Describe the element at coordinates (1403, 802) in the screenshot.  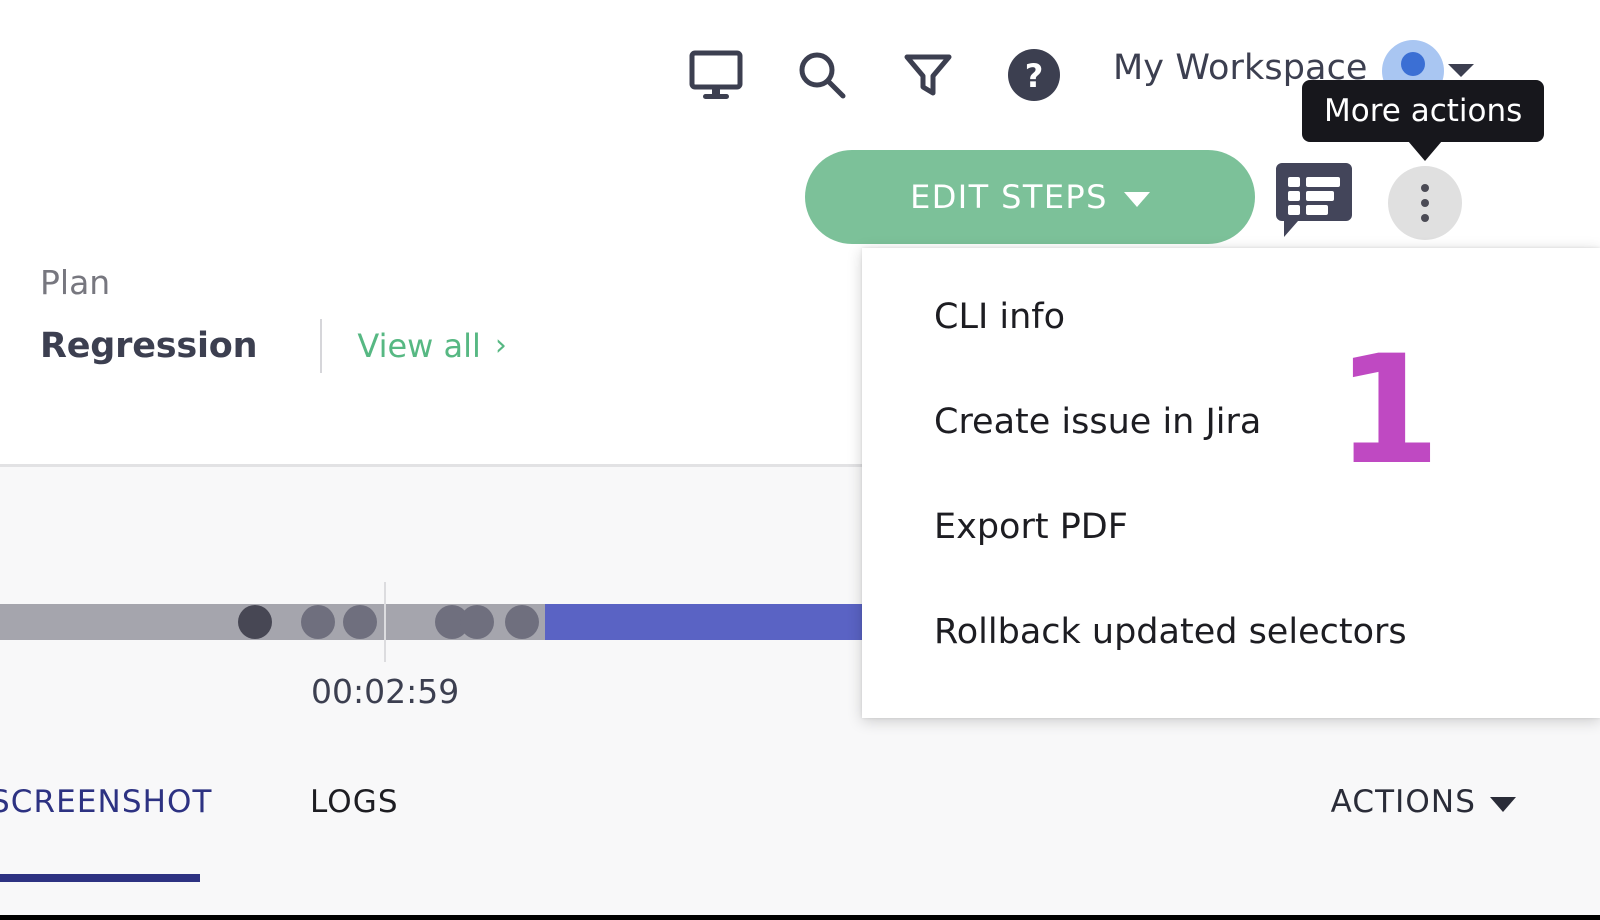
I see `actions-label: ACTIONS` at that location.